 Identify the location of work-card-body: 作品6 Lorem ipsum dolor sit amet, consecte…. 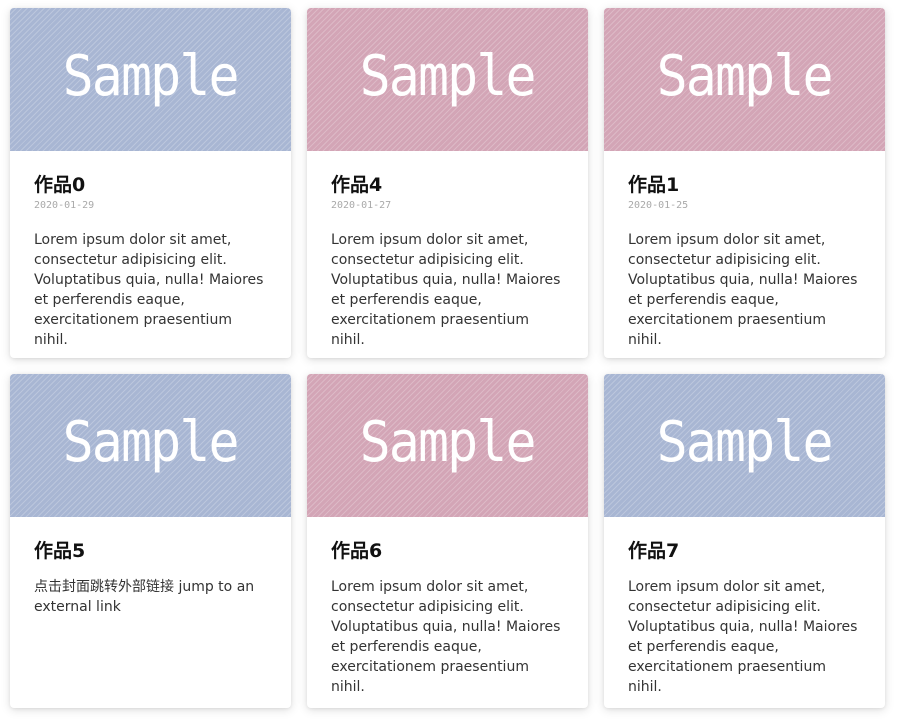
(447, 607).